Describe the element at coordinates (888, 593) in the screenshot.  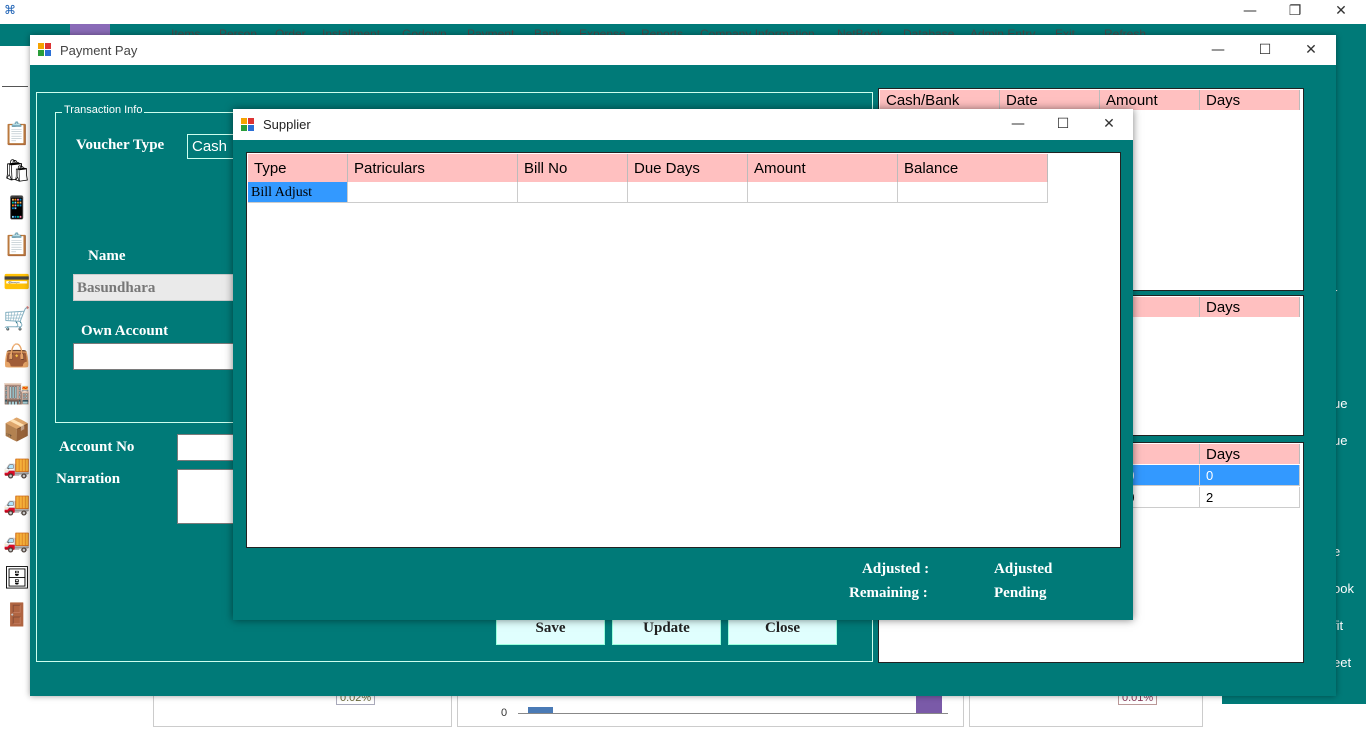
I see `remaining-label: Remaining :` at that location.